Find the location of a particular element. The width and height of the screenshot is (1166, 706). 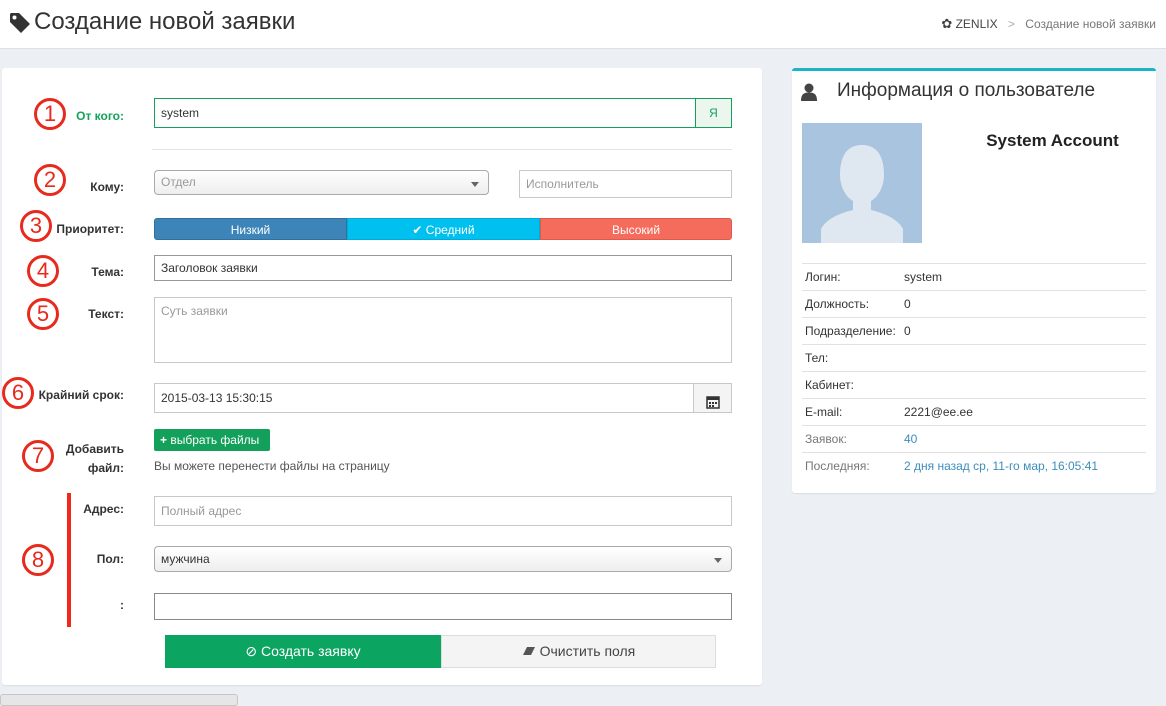

subject-input: Заголовок заявки is located at coordinates (443, 268).